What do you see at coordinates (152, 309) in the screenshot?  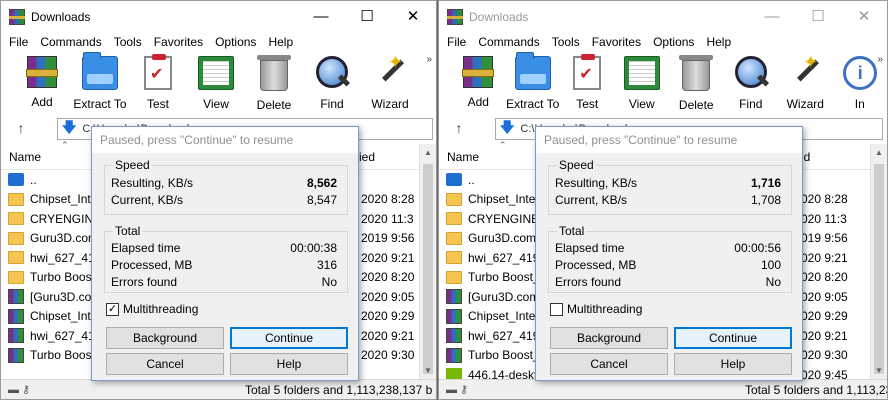 I see `multithreading-checkbox: ✓ Multithreading` at bounding box center [152, 309].